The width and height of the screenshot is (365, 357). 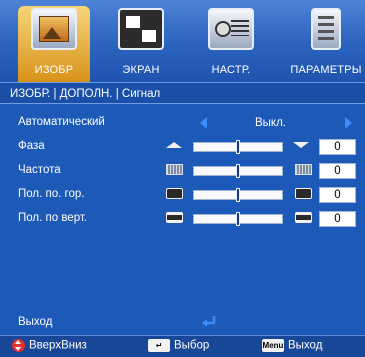 I want to click on h-position-value: 0, so click(x=337, y=195).